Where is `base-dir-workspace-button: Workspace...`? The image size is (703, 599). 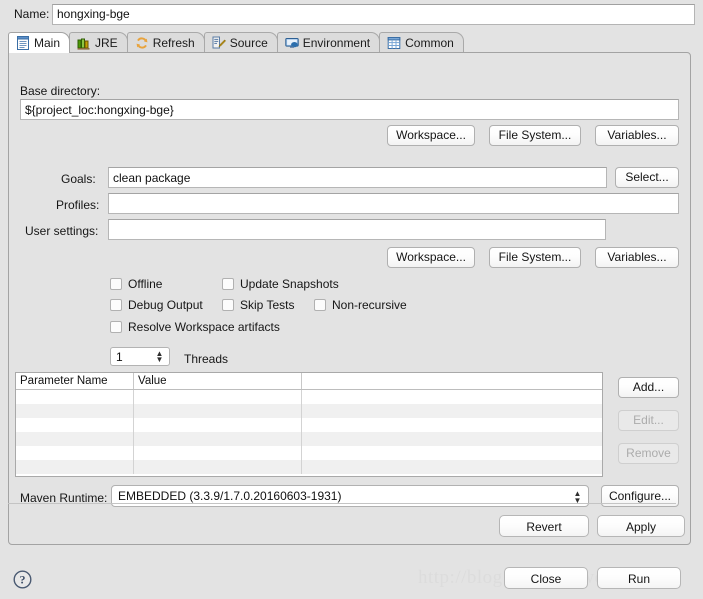 base-dir-workspace-button: Workspace... is located at coordinates (431, 135).